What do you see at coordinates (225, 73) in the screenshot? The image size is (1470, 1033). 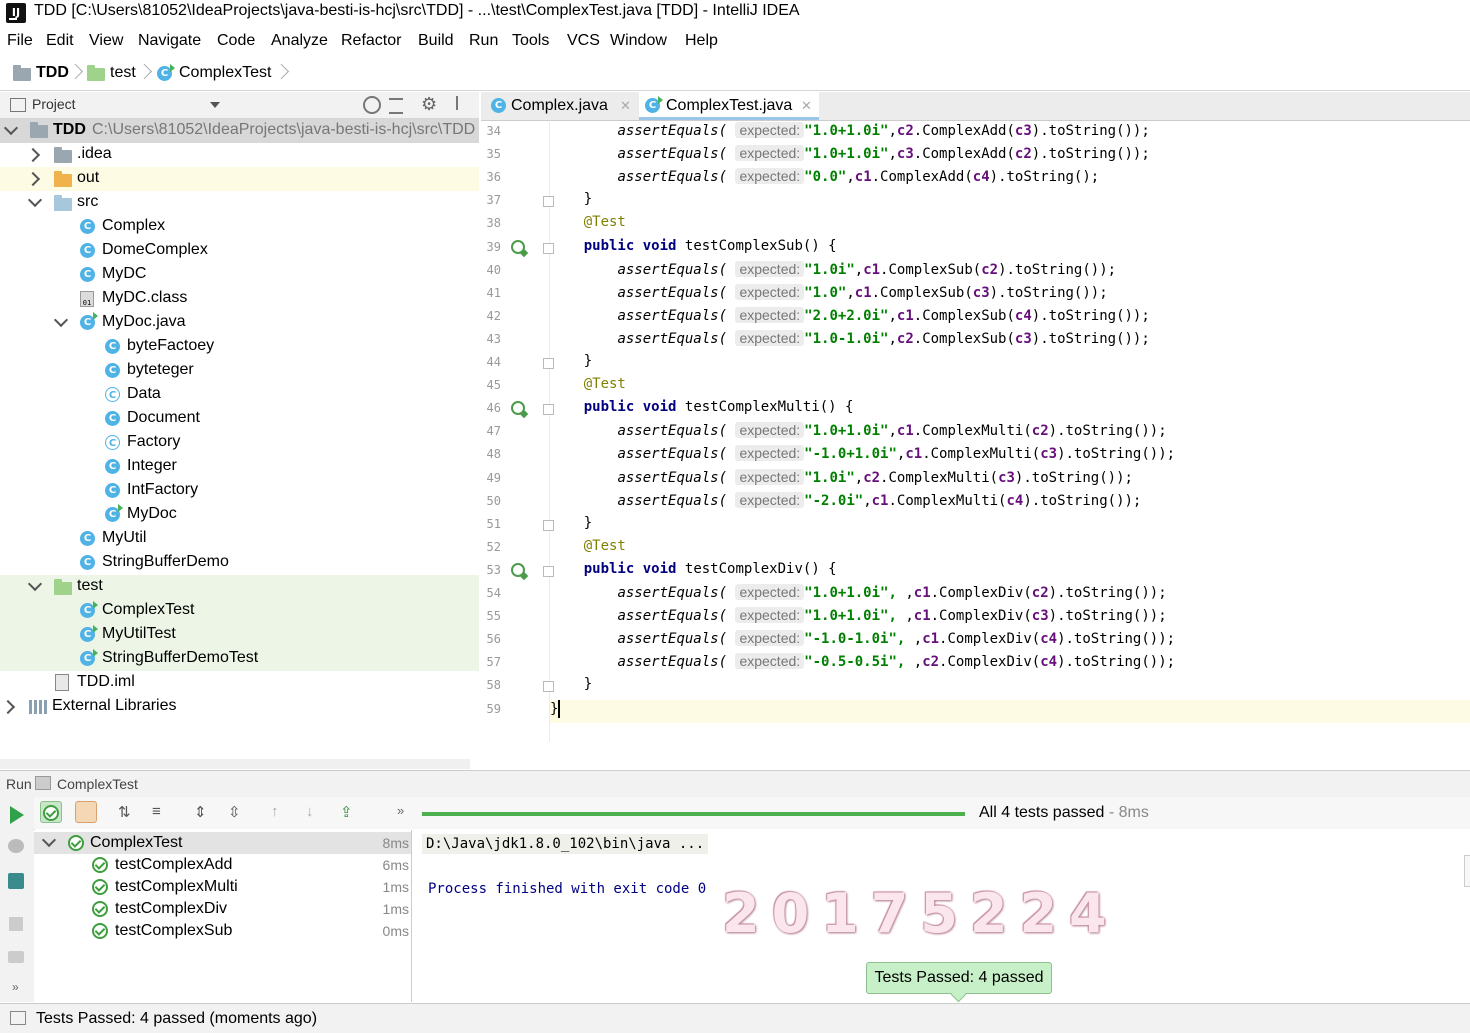 I see `breadcrumb-complextest: ComplexTest` at bounding box center [225, 73].